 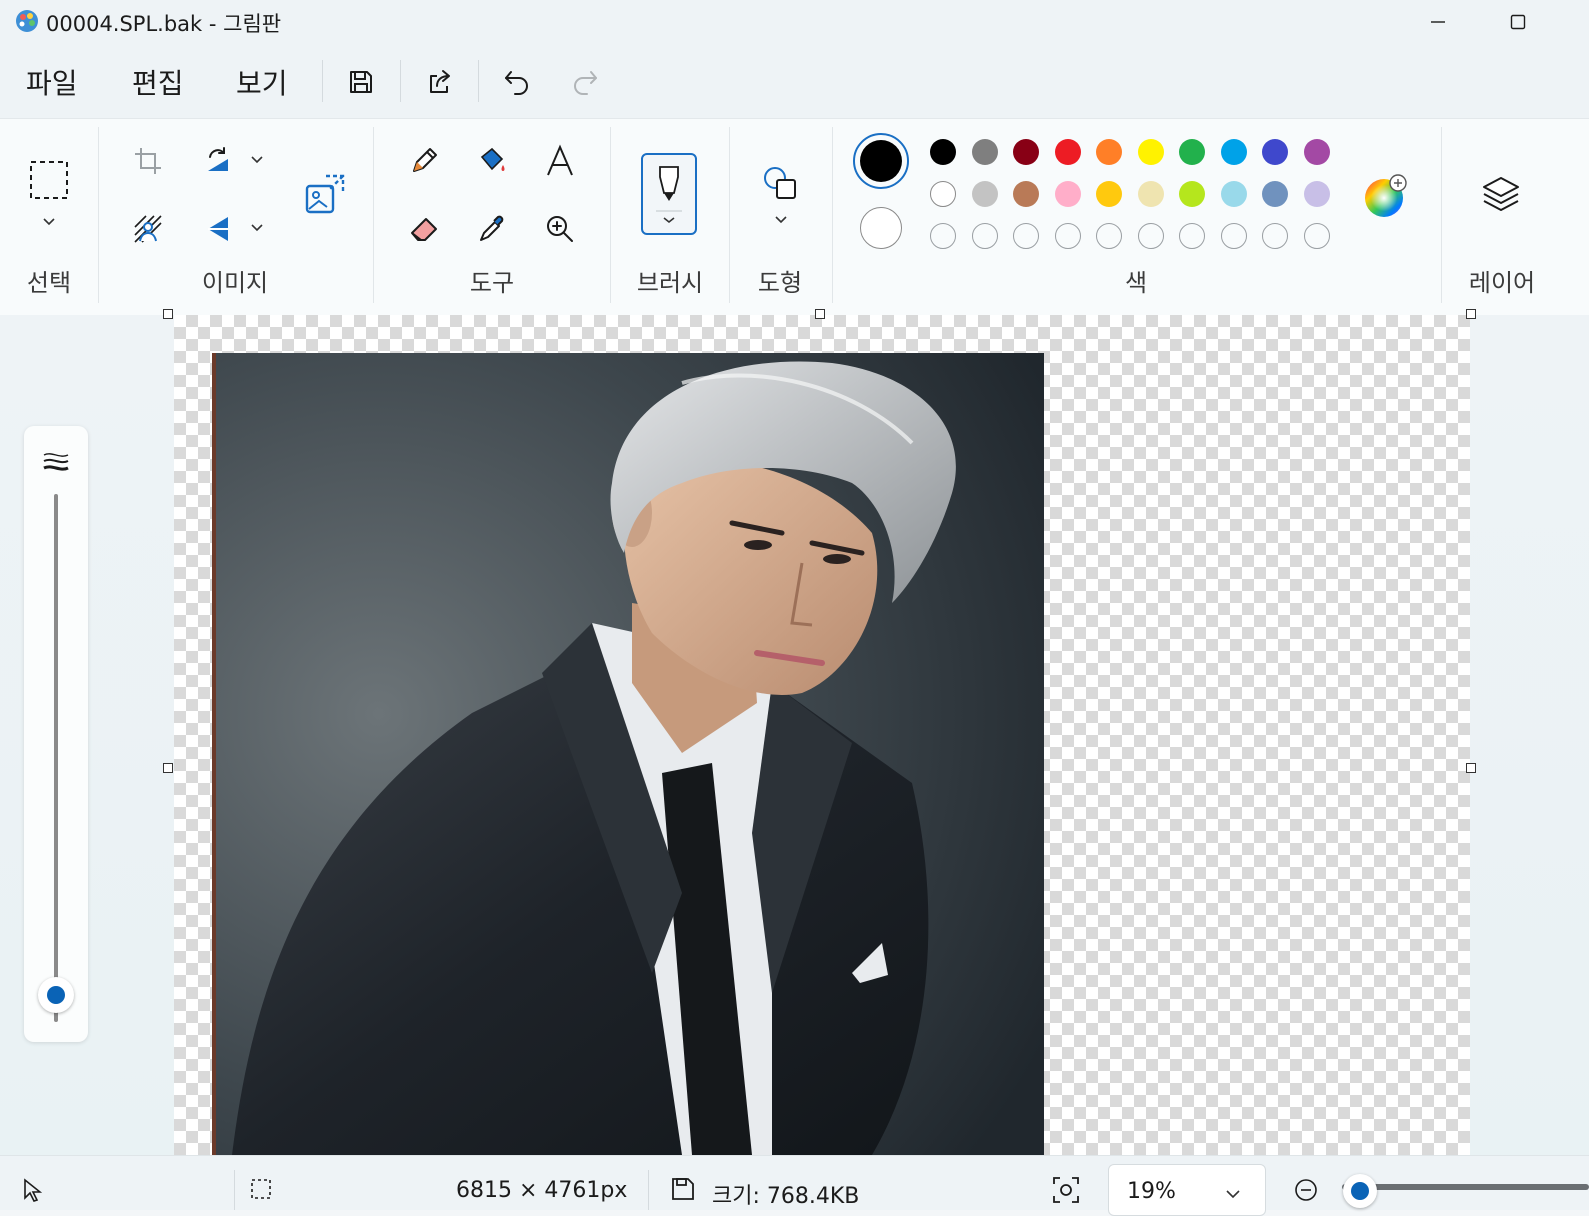 I want to click on resize-handle-top-left, so click(x=168, y=314).